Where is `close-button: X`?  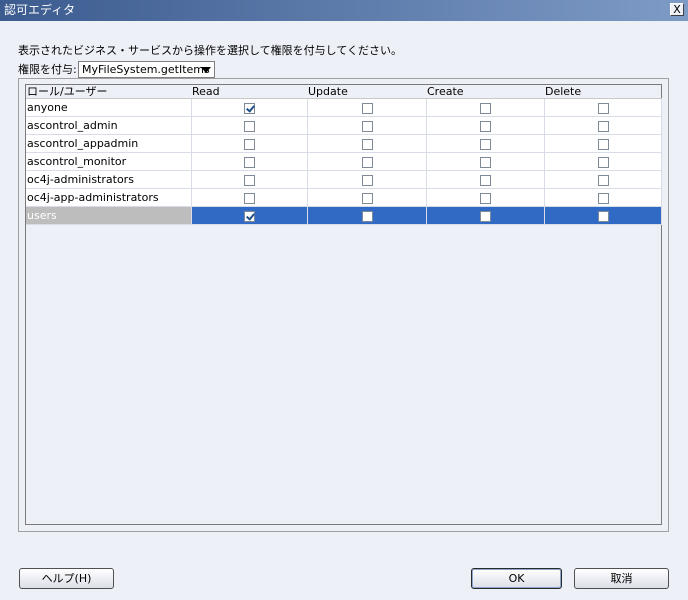
close-button: X is located at coordinates (677, 9).